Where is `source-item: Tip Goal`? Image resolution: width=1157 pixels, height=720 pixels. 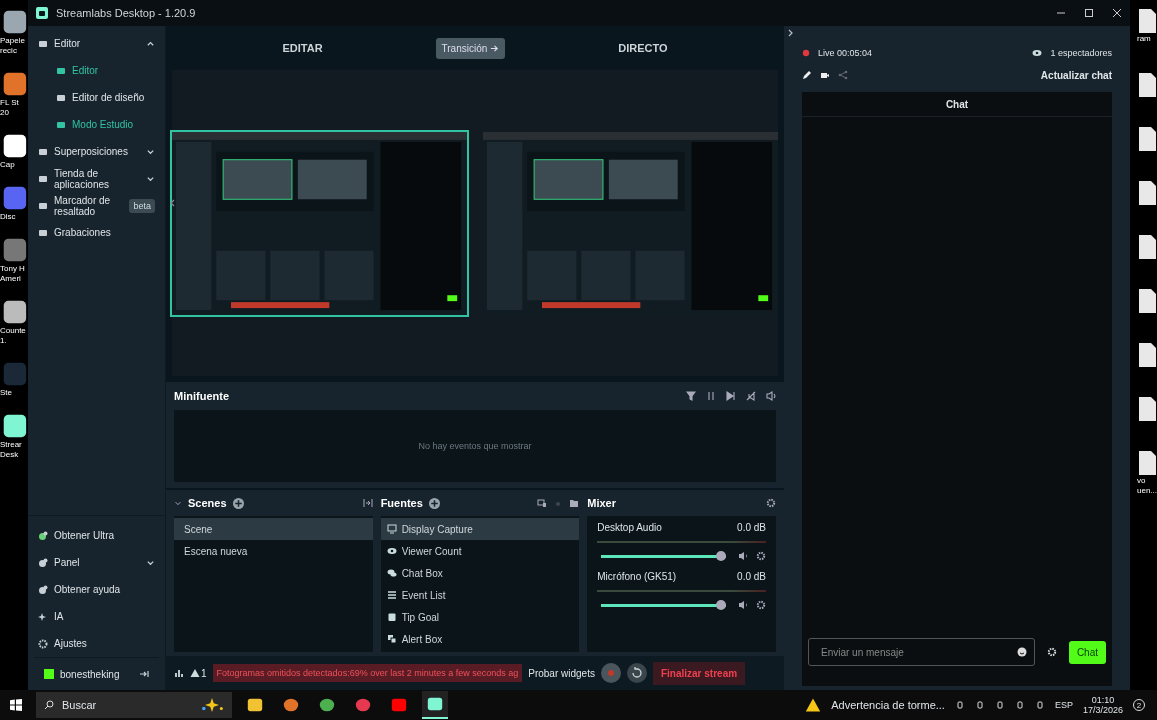
source-item: Tip Goal is located at coordinates (480, 617).